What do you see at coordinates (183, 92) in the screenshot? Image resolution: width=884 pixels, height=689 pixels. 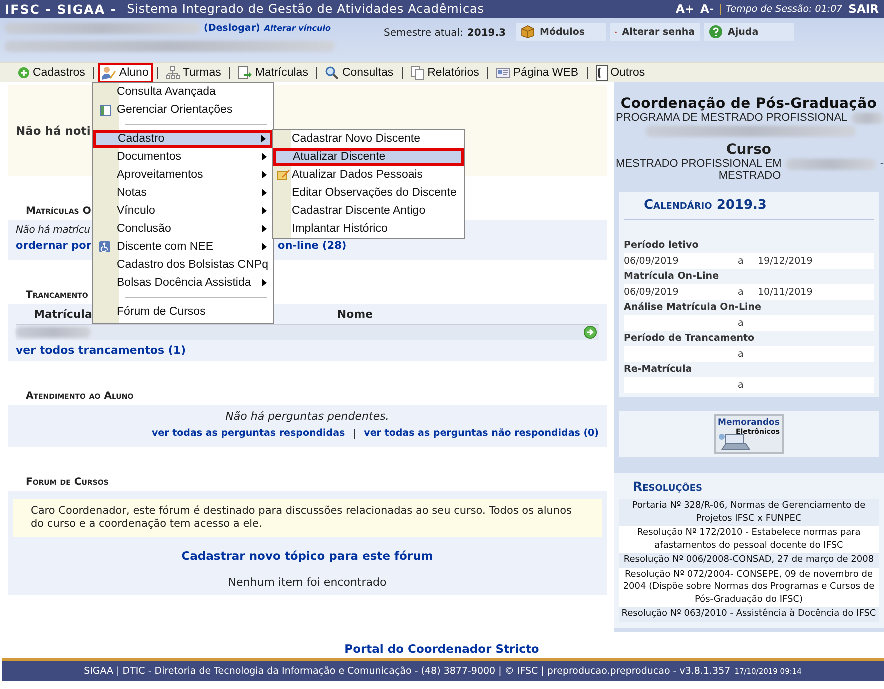 I see `menu-item: Consulta Avançada` at bounding box center [183, 92].